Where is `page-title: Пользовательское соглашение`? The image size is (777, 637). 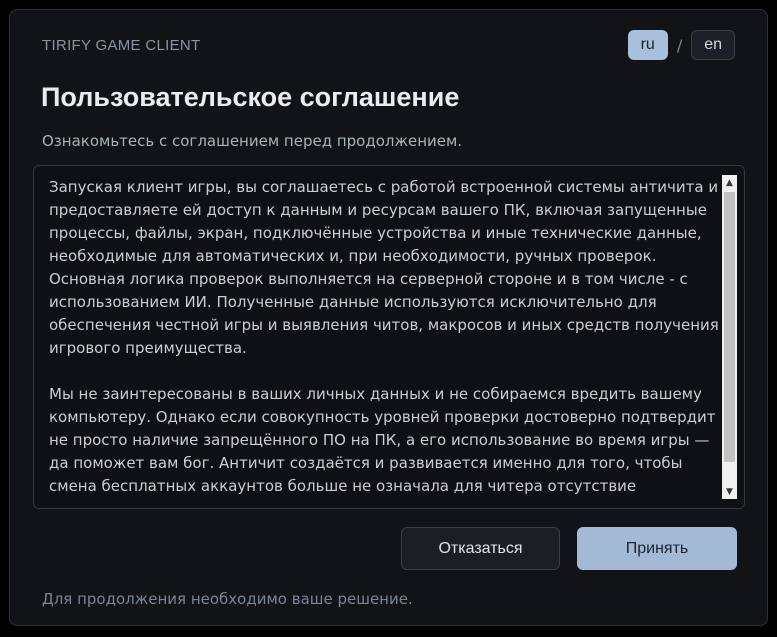 page-title: Пользовательское соглашение is located at coordinates (250, 97).